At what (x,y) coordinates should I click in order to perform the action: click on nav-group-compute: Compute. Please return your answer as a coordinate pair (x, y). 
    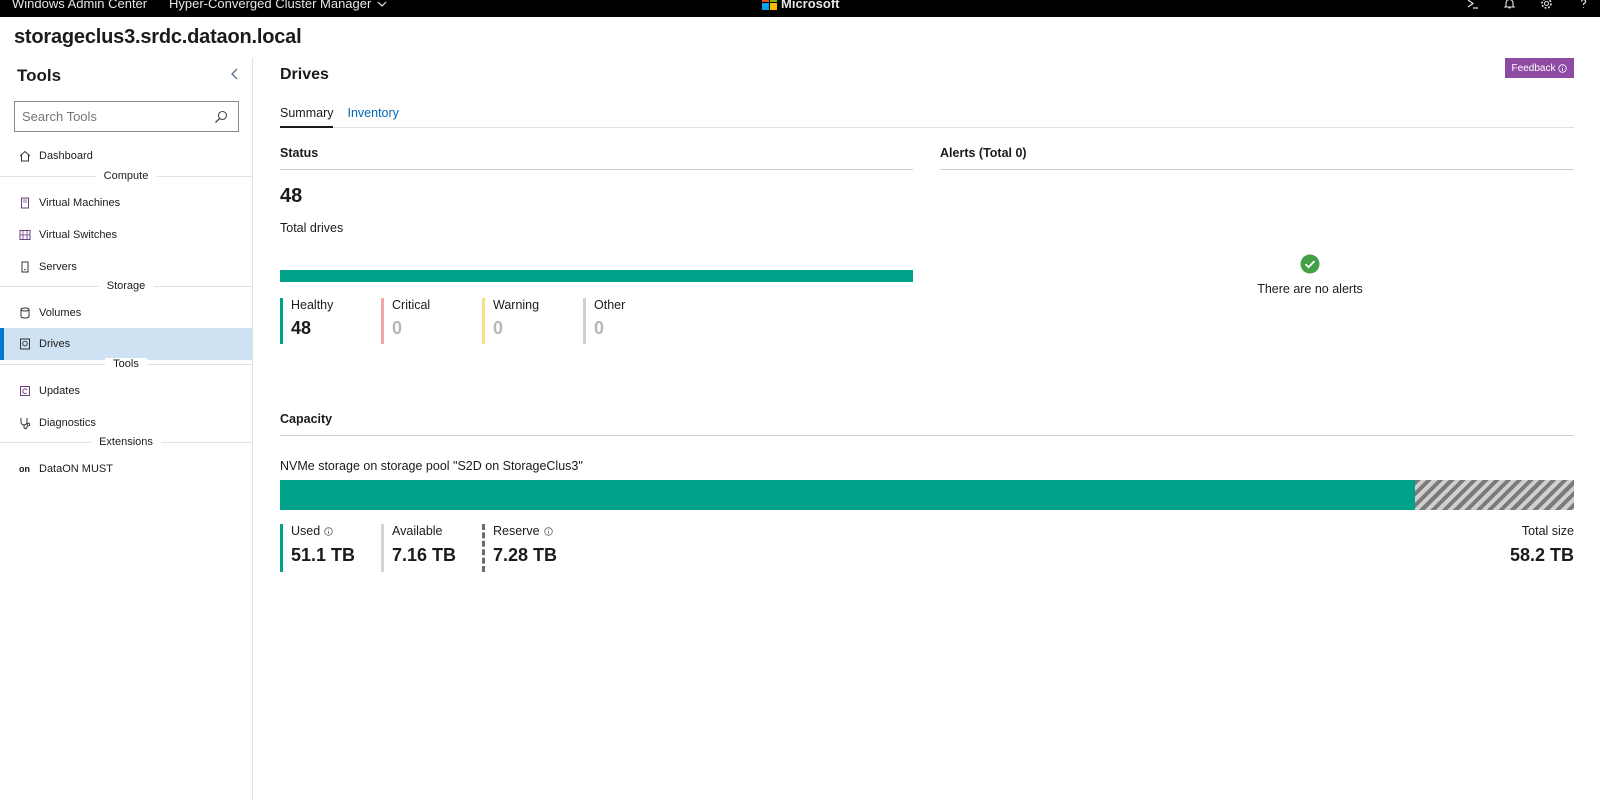
    Looking at the image, I should click on (126, 176).